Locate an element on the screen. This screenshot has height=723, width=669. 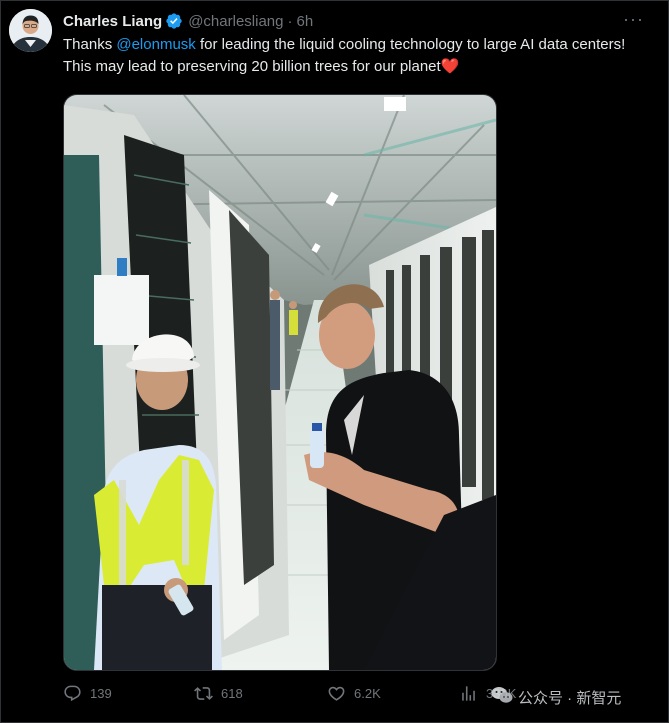
wechat-icon is located at coordinates (502, 697).